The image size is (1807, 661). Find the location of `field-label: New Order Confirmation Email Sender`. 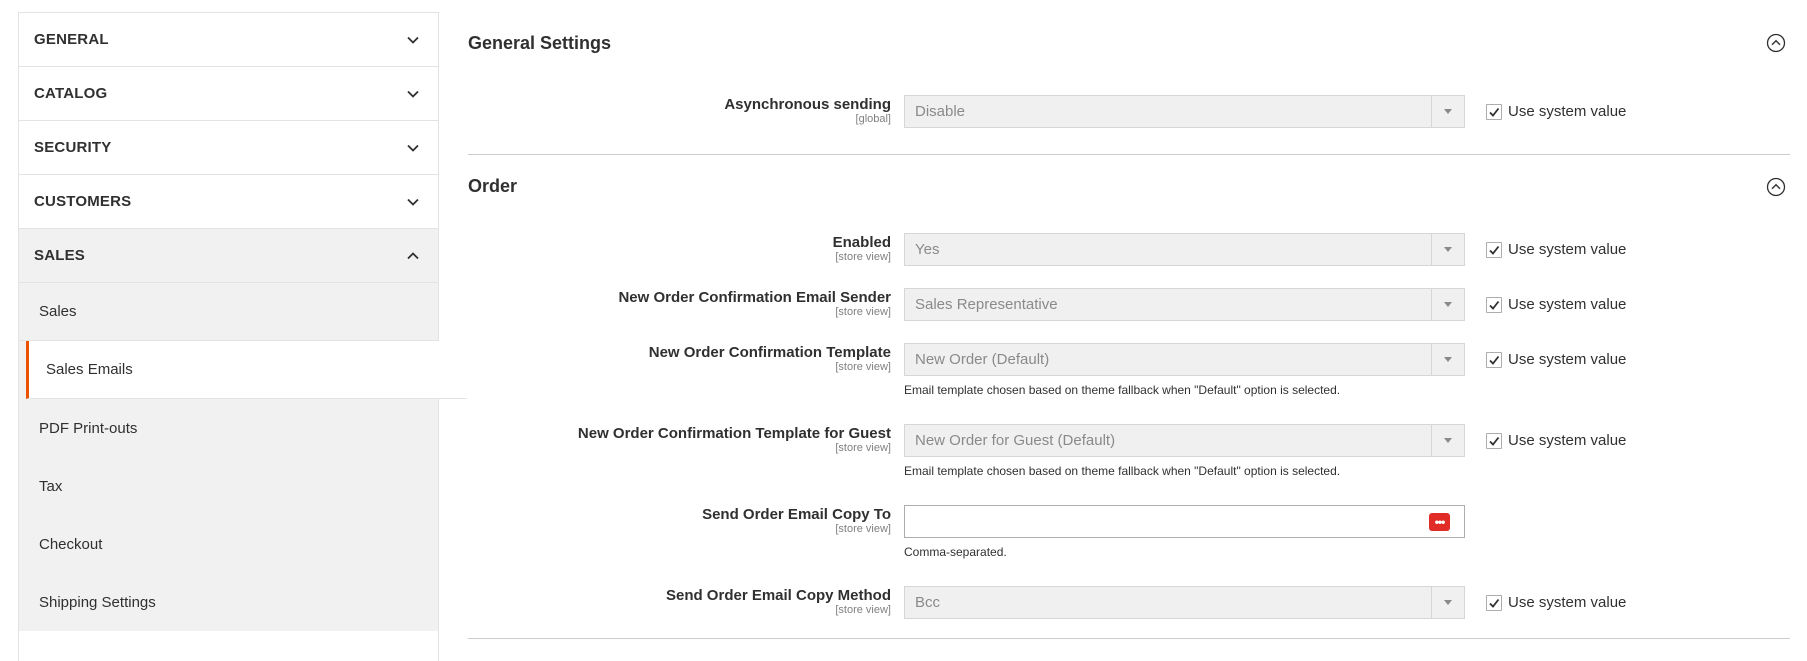

field-label: New Order Confirmation Email Sender is located at coordinates (754, 297).